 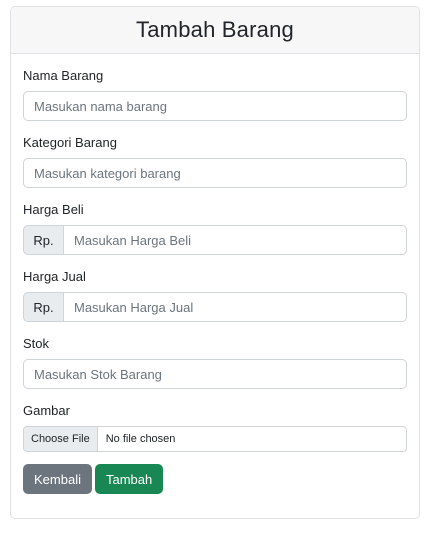 What do you see at coordinates (129, 479) in the screenshot?
I see `tambah-button: Tambah` at bounding box center [129, 479].